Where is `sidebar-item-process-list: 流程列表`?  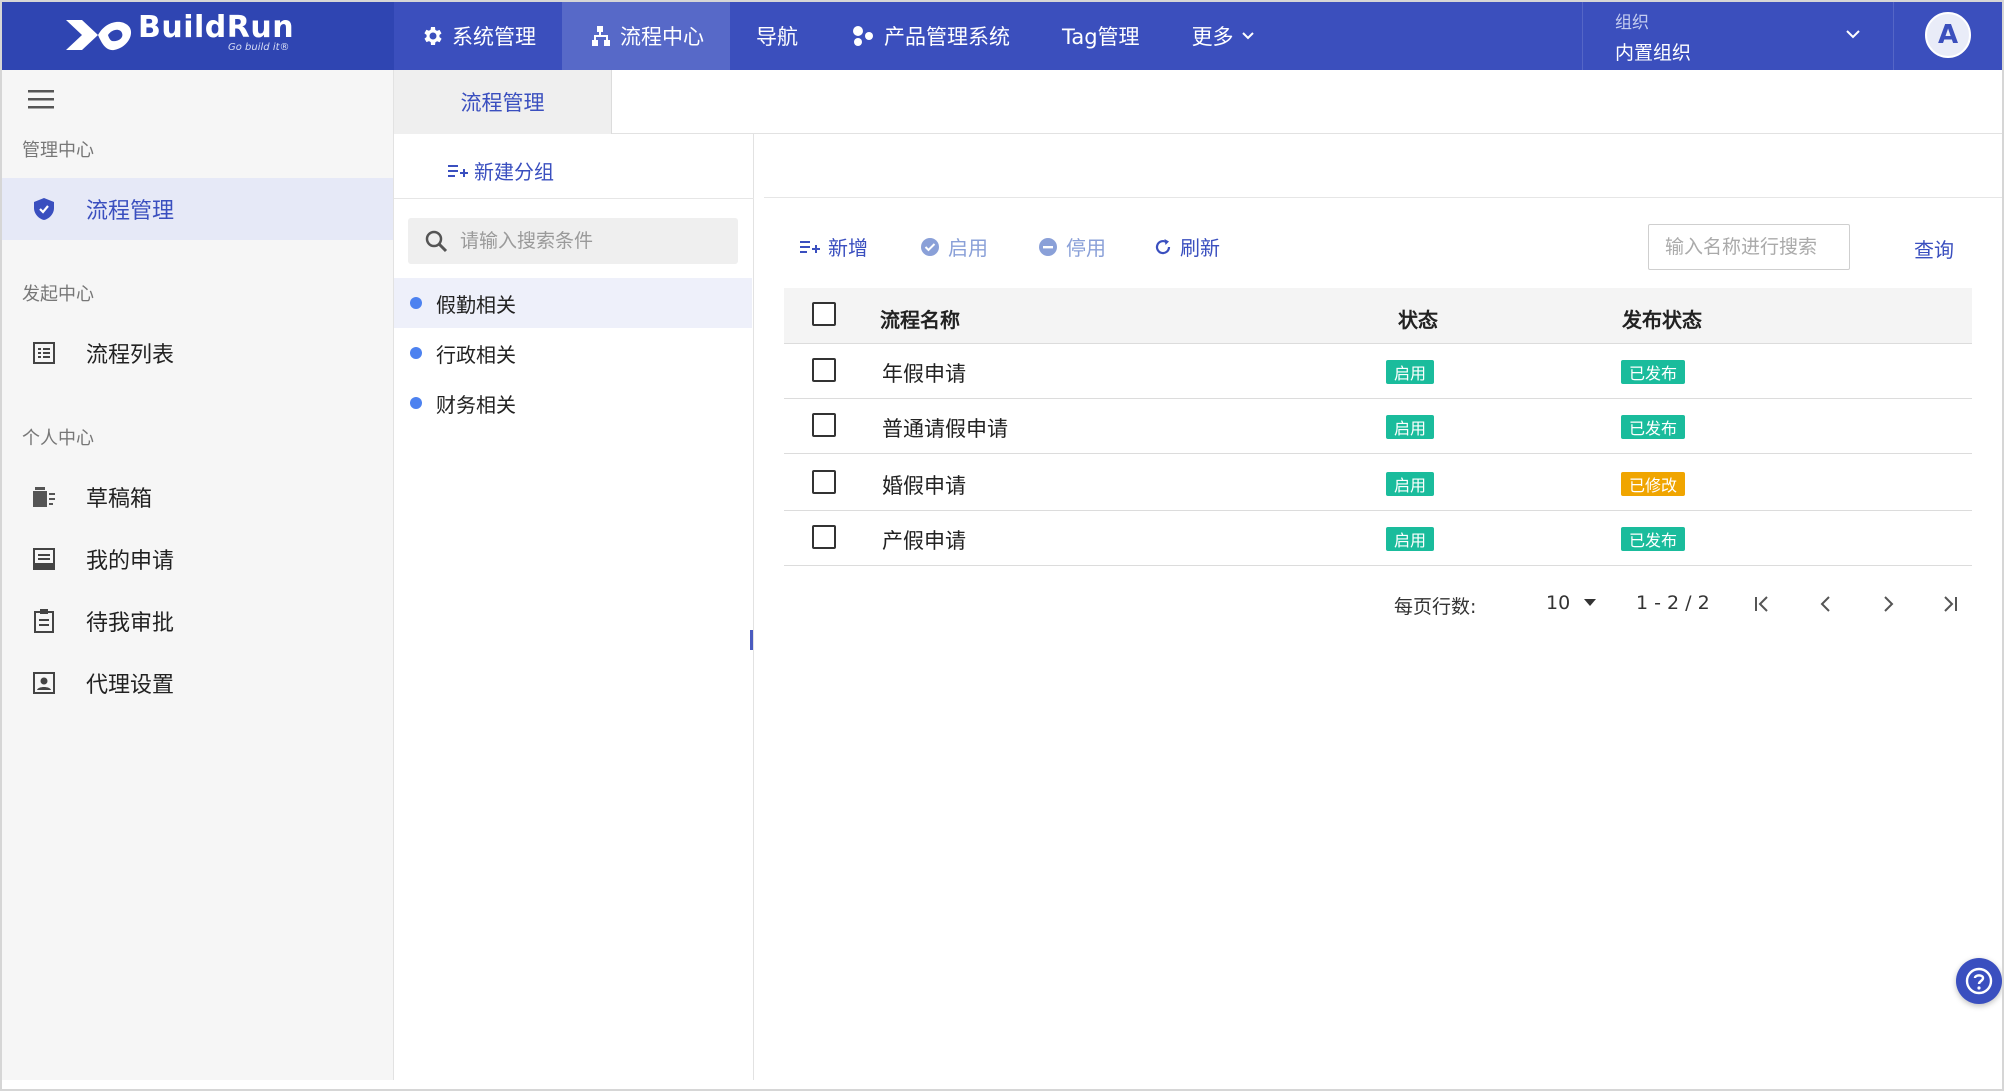
sidebar-item-process-list: 流程列表 is located at coordinates (197, 353).